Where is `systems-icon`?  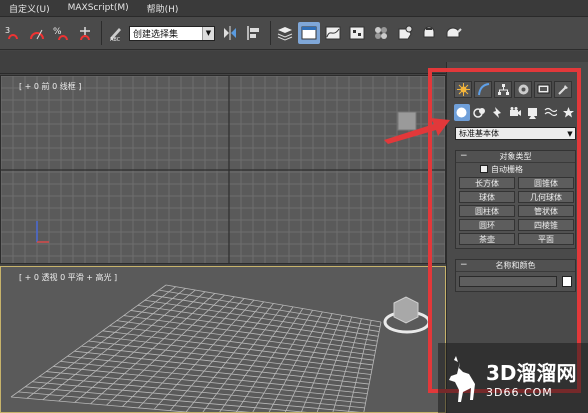 systems-icon is located at coordinates (568, 112).